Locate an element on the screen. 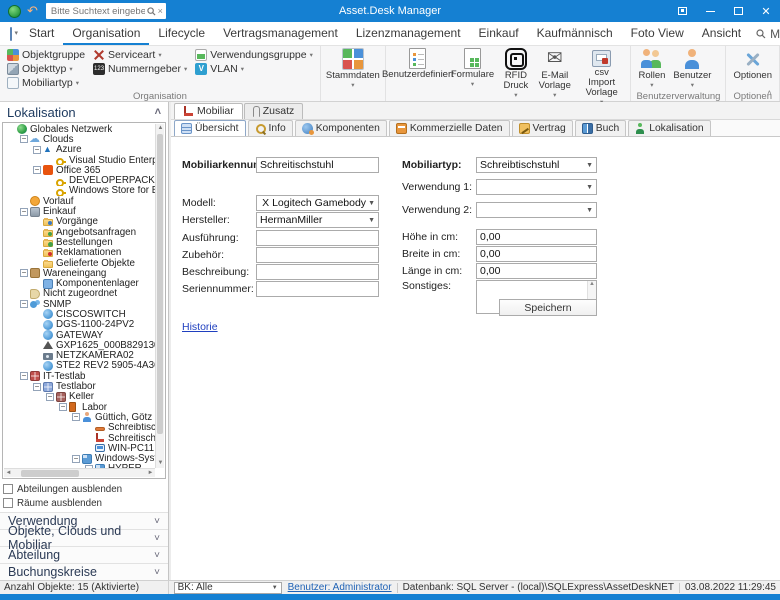 This screenshot has height=600, width=780. tree-item-globales-netzwerk: Globales Netzwerk is located at coordinates (79, 129).